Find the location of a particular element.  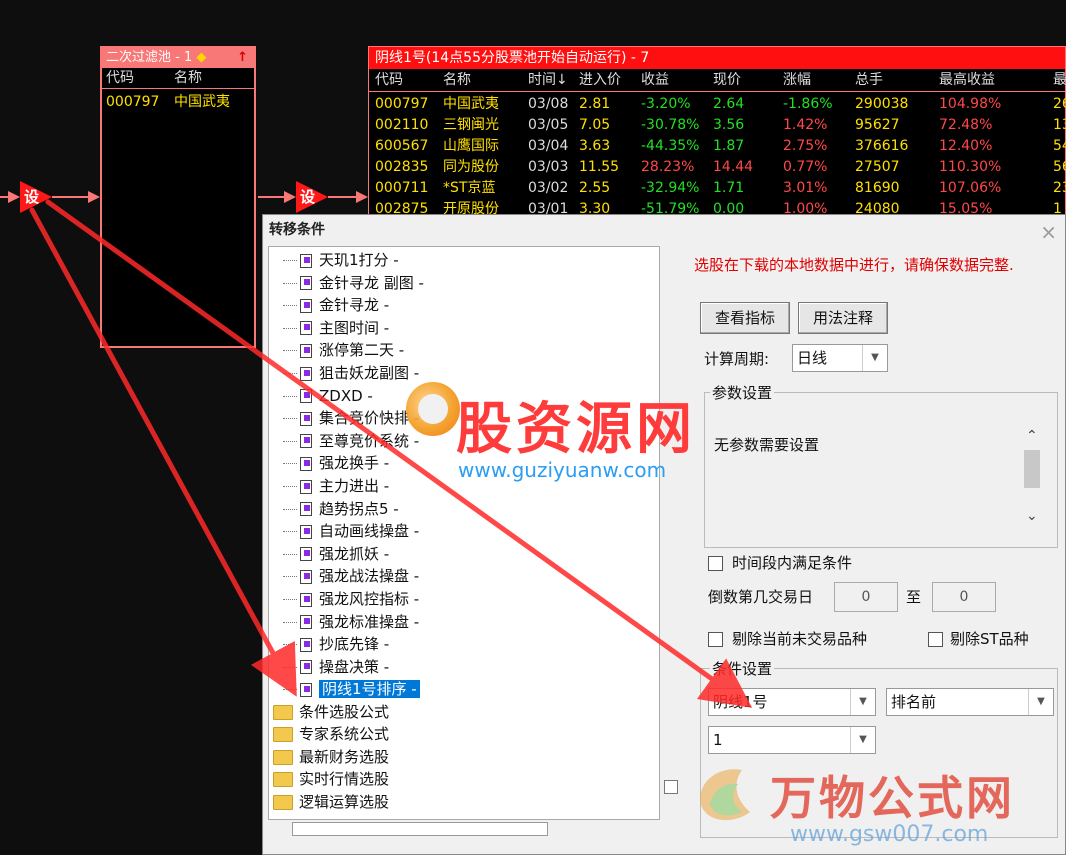

table-row: 000797 中国武夷 is located at coordinates (178, 102).